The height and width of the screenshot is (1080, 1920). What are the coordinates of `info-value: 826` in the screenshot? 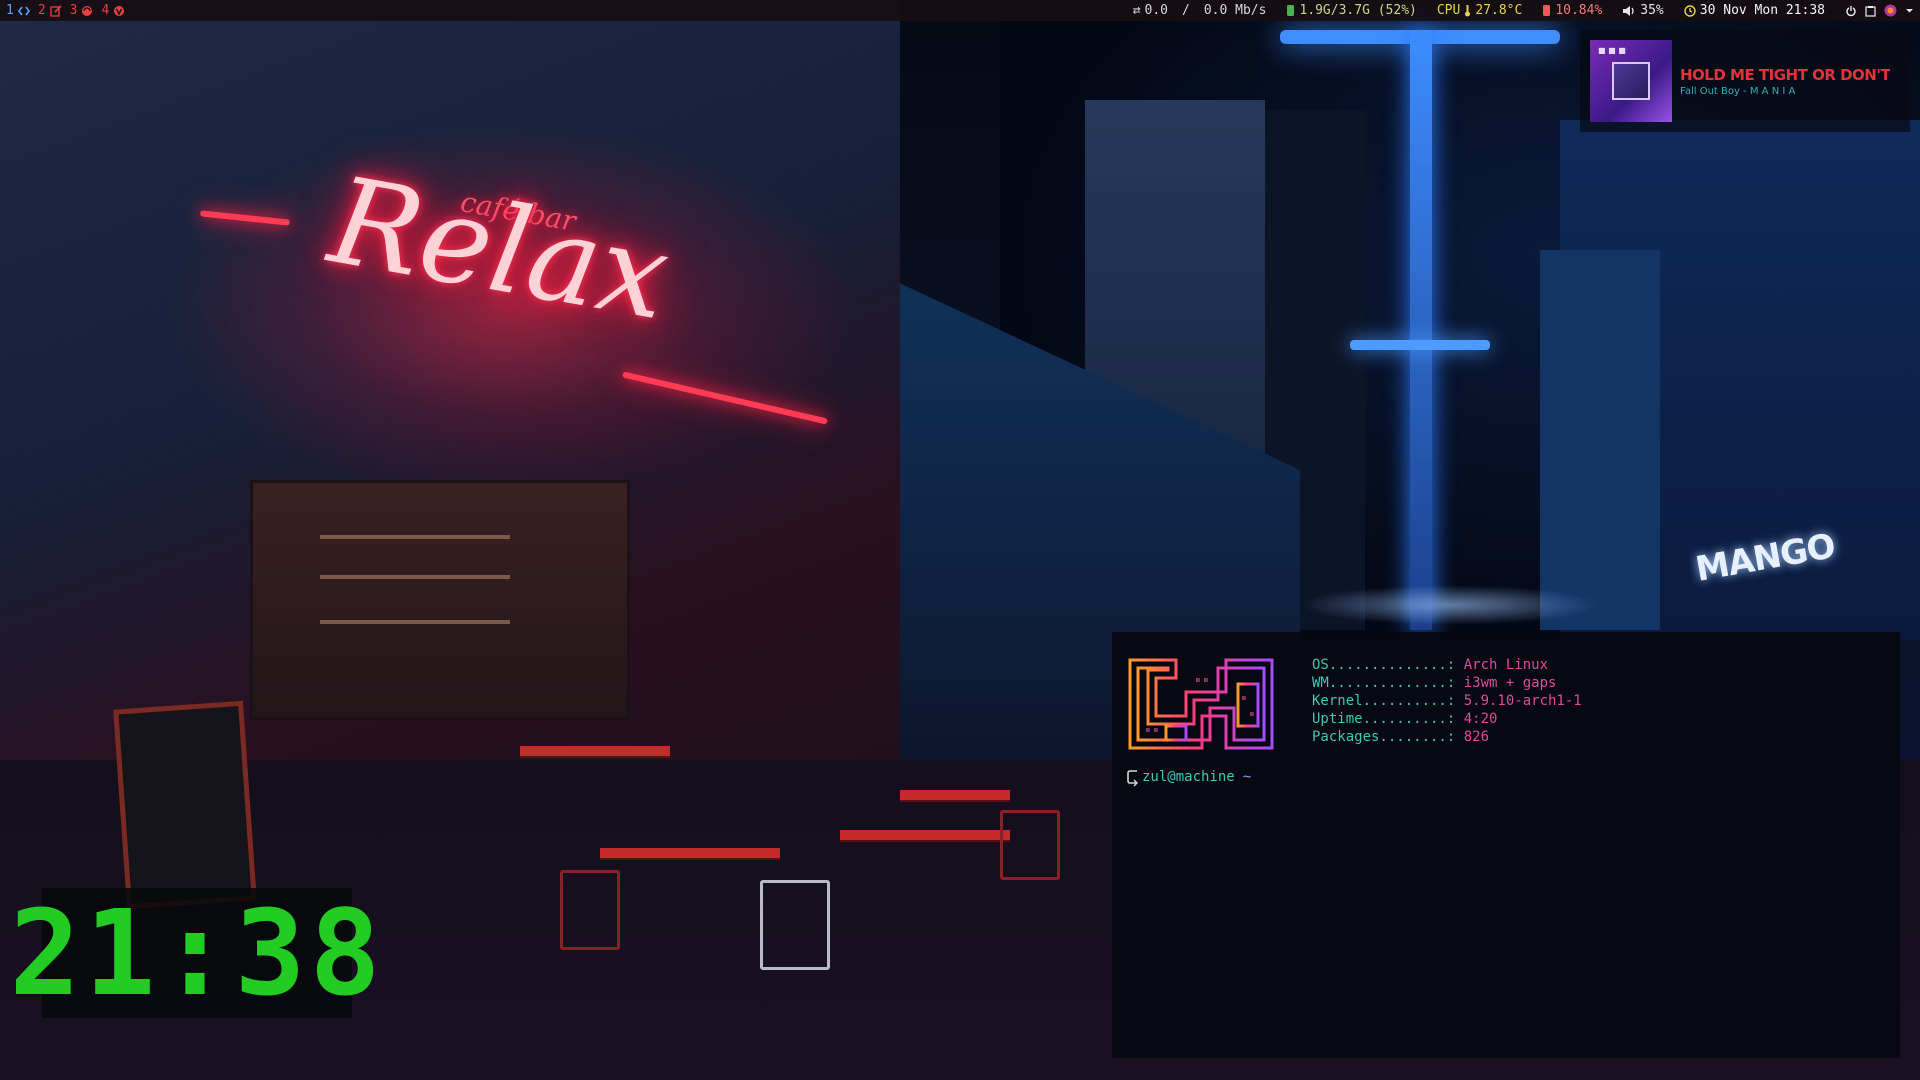 It's located at (1476, 737).